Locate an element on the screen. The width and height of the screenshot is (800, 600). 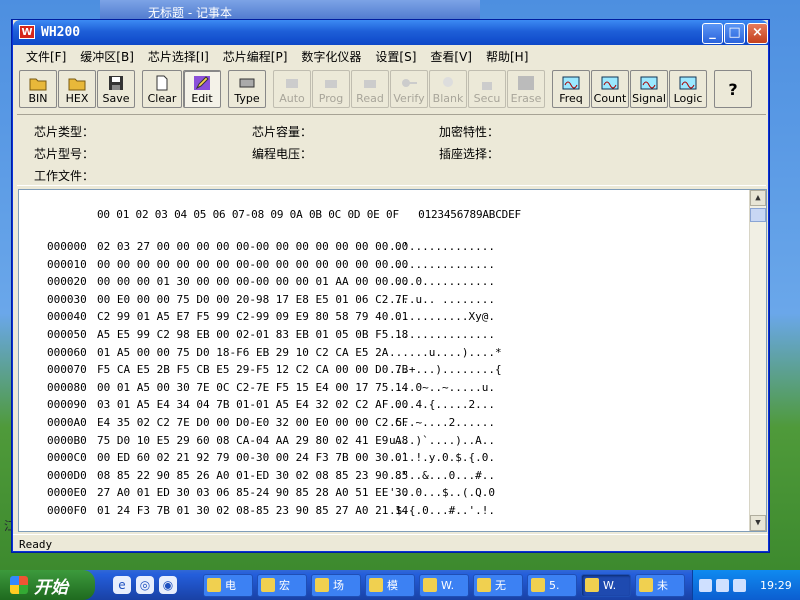
taskbar-button: 5. is located at coordinates (552, 585).